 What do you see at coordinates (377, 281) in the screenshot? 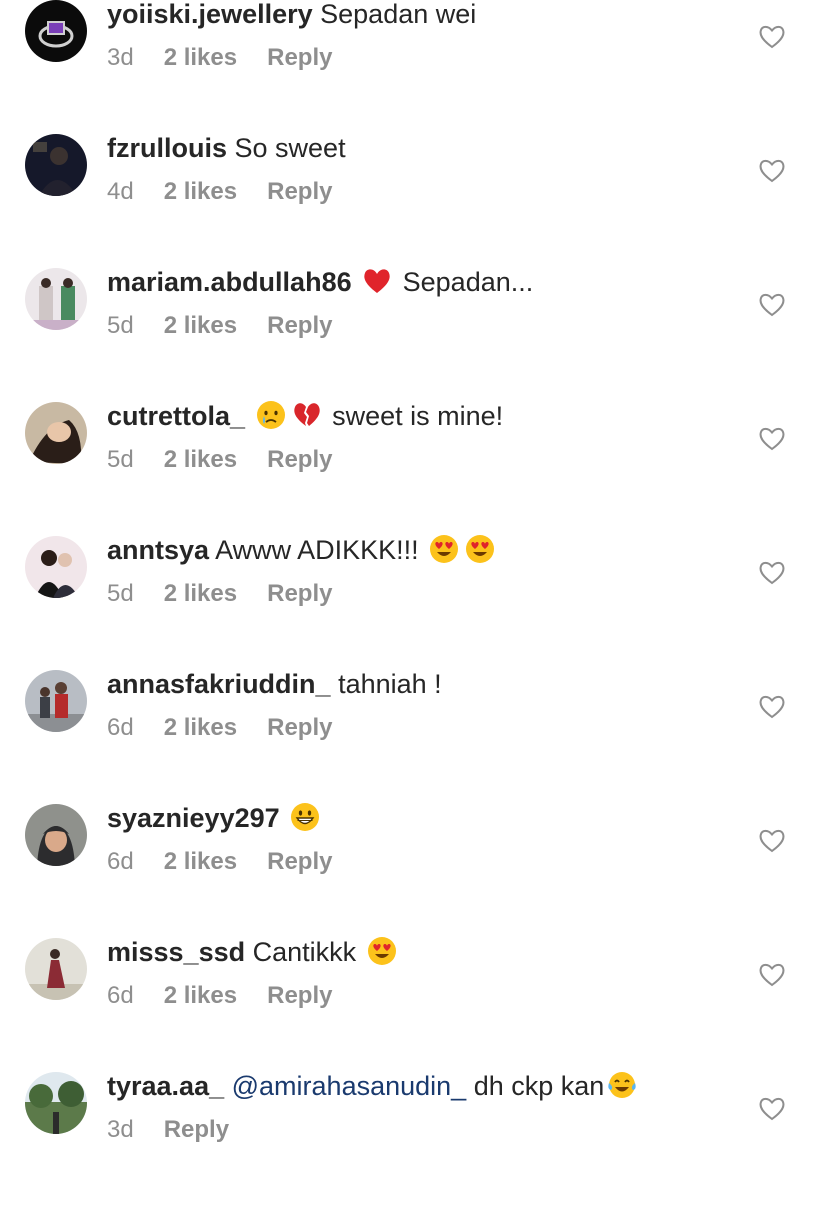
I see `red-heart-emoji` at bounding box center [377, 281].